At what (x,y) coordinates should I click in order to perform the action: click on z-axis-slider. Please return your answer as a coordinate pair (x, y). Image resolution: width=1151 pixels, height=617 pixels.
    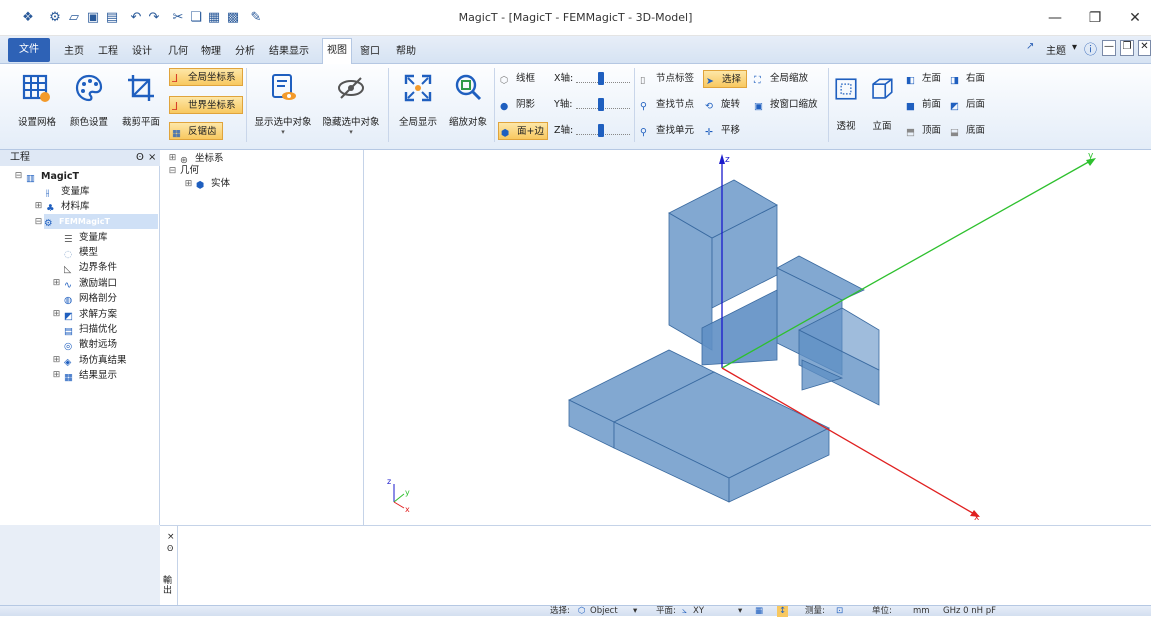
    Looking at the image, I should click on (603, 131).